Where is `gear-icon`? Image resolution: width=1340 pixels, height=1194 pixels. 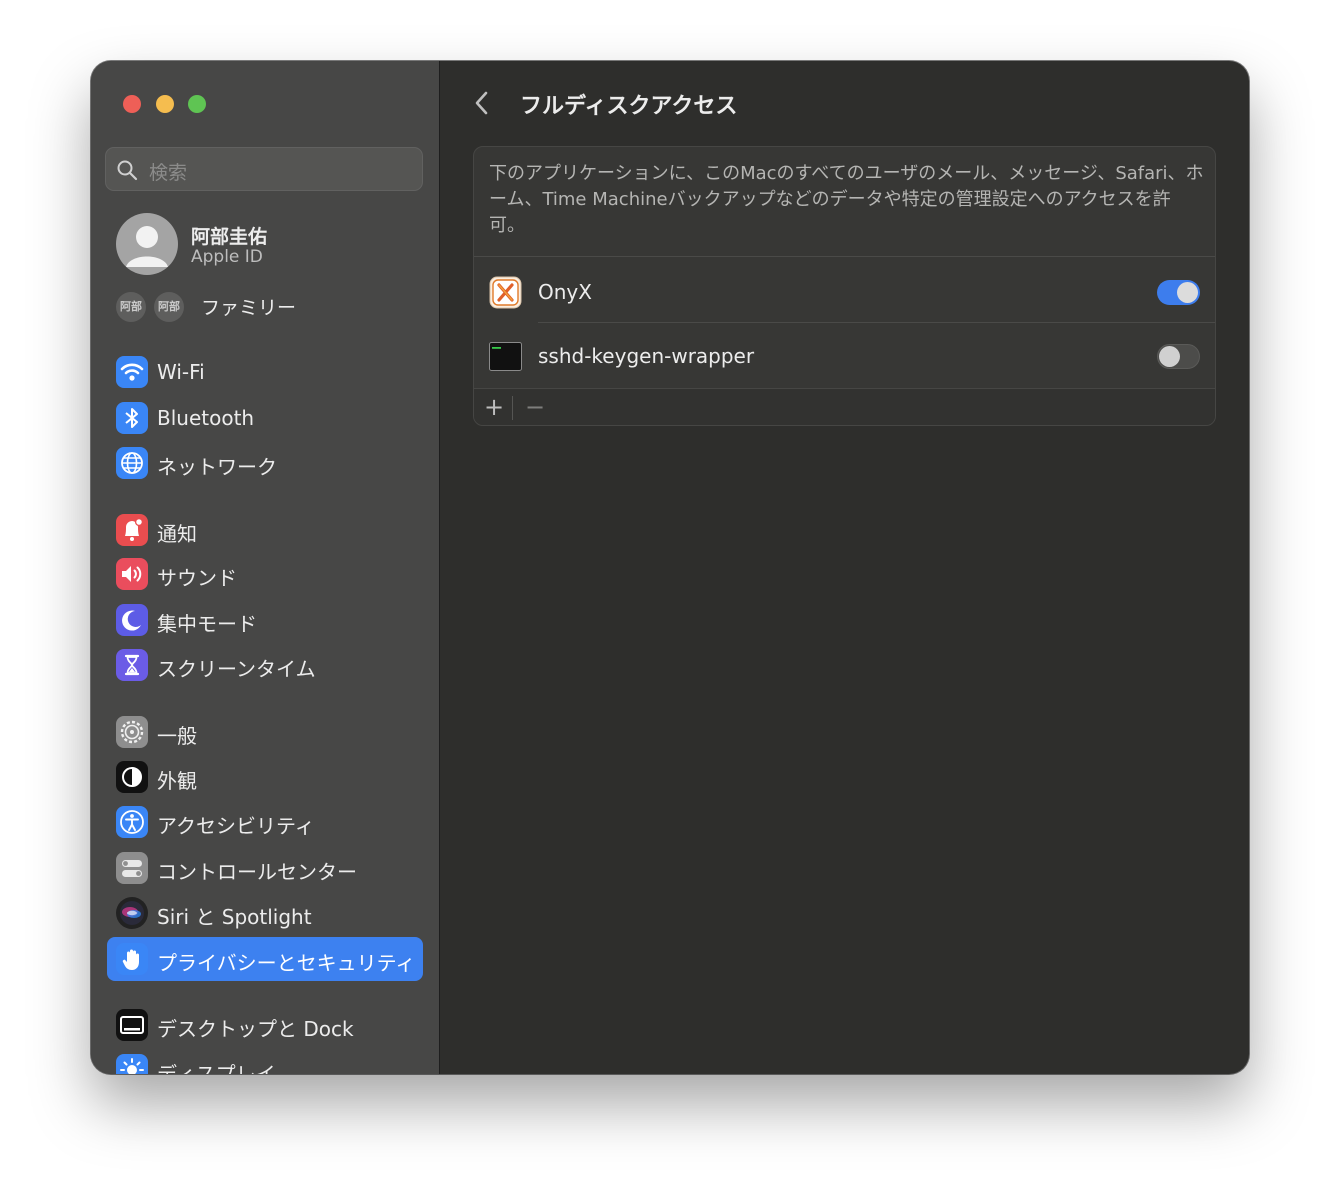 gear-icon is located at coordinates (132, 732).